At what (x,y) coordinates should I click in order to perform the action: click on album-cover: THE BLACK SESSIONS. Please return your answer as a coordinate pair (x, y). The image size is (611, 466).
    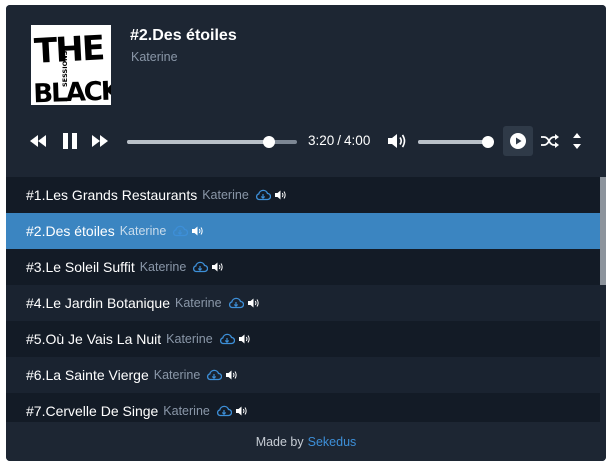
    Looking at the image, I should click on (71, 65).